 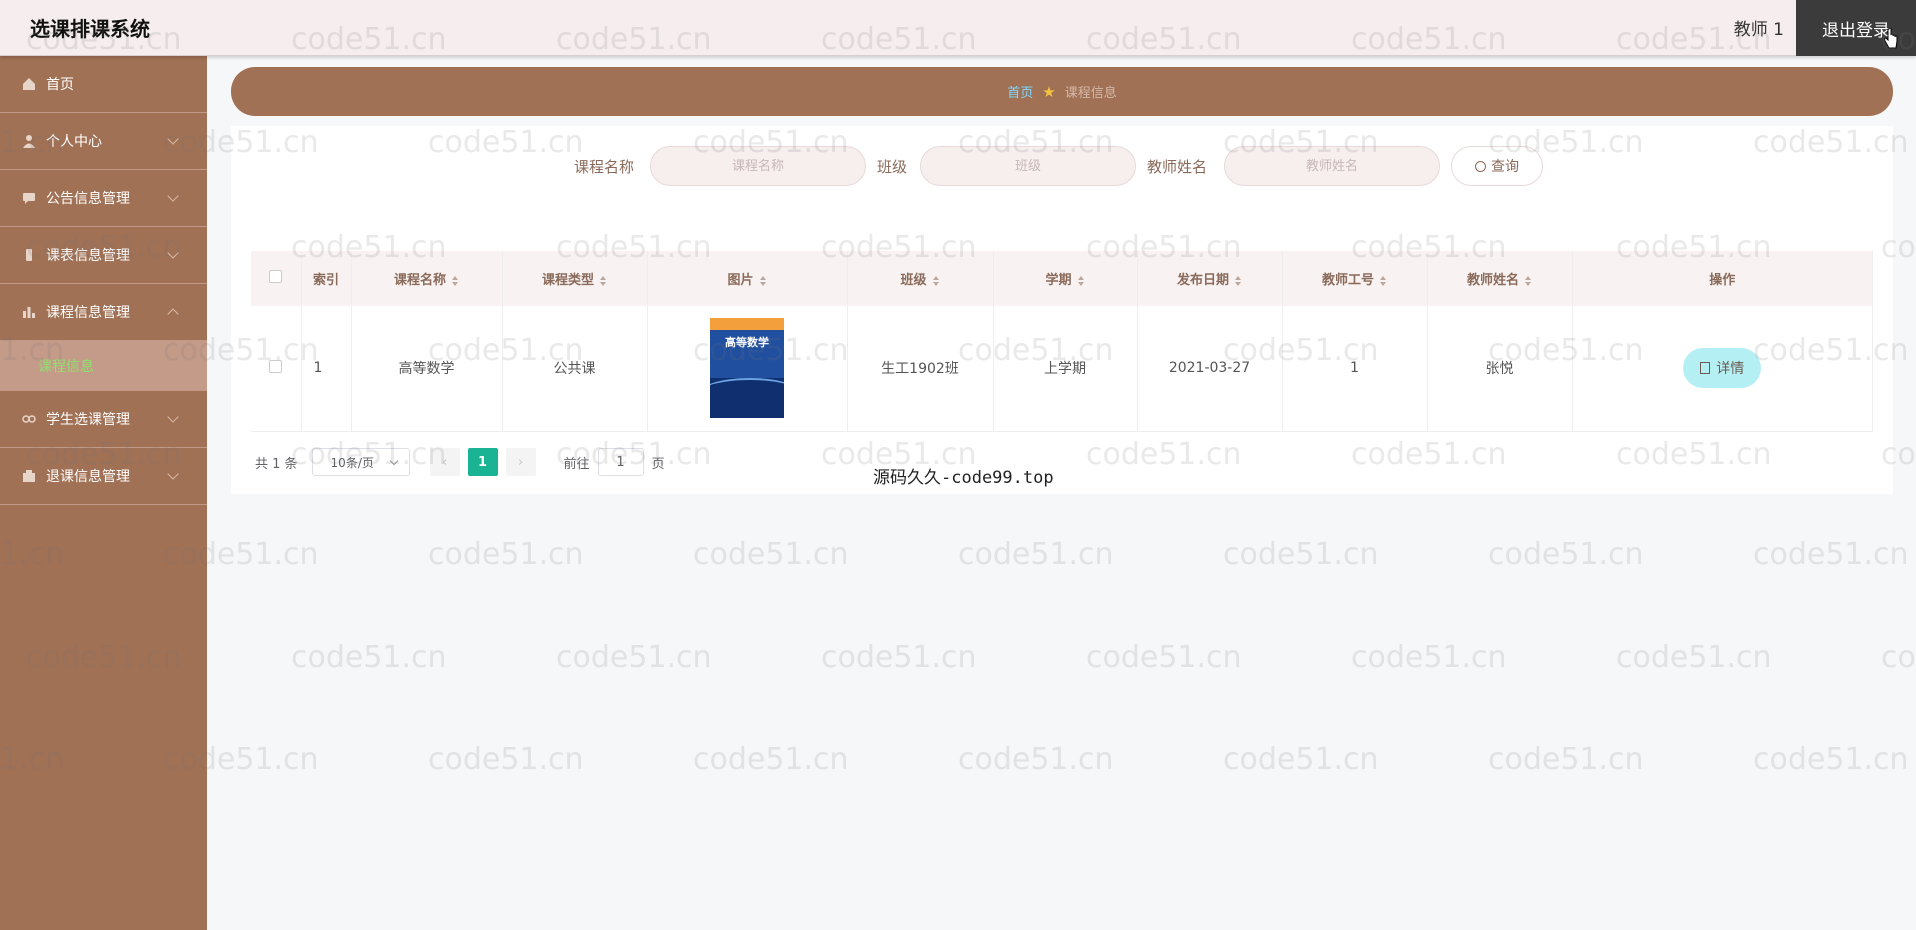 I want to click on page-size-select: 10条/页, so click(x=360, y=462).